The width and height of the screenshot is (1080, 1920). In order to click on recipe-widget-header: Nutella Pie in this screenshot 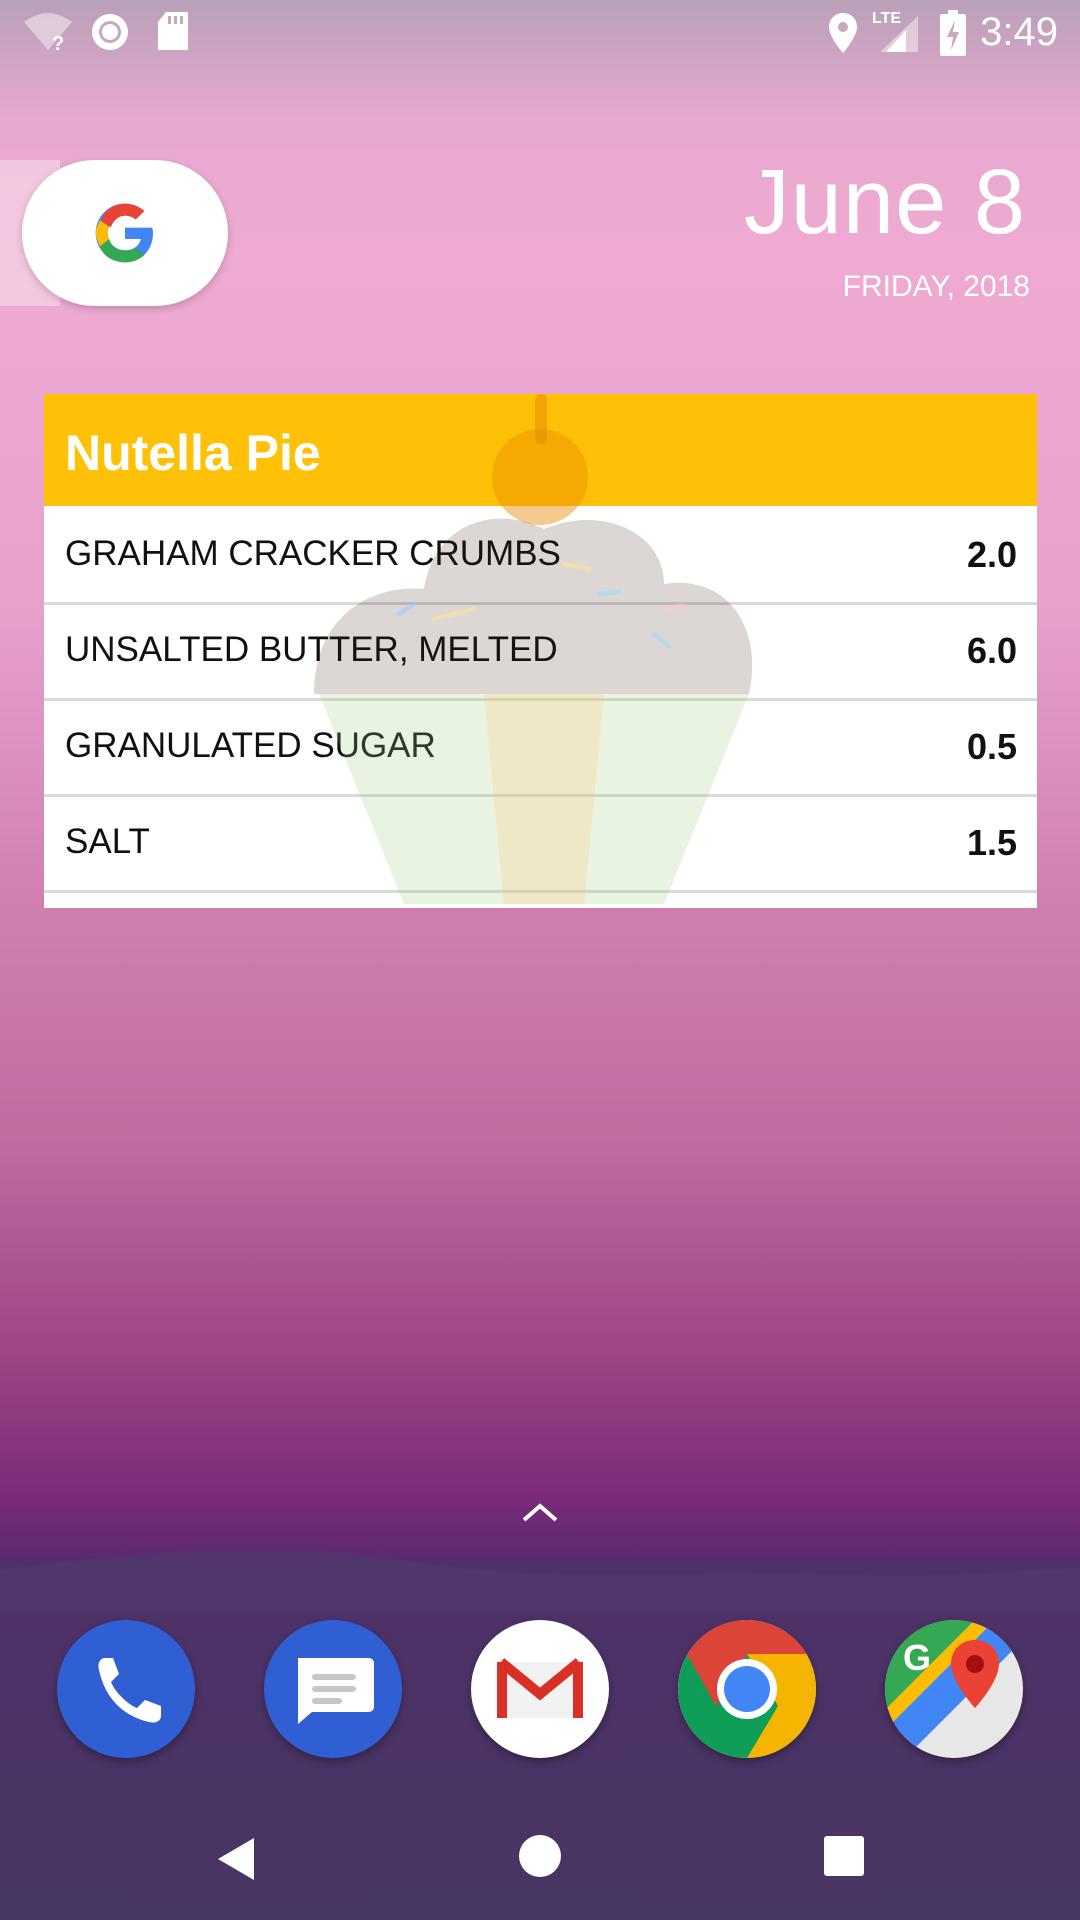, I will do `click(540, 450)`.